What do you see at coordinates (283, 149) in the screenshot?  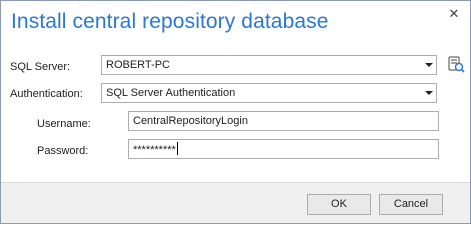 I see `password-field: **********` at bounding box center [283, 149].